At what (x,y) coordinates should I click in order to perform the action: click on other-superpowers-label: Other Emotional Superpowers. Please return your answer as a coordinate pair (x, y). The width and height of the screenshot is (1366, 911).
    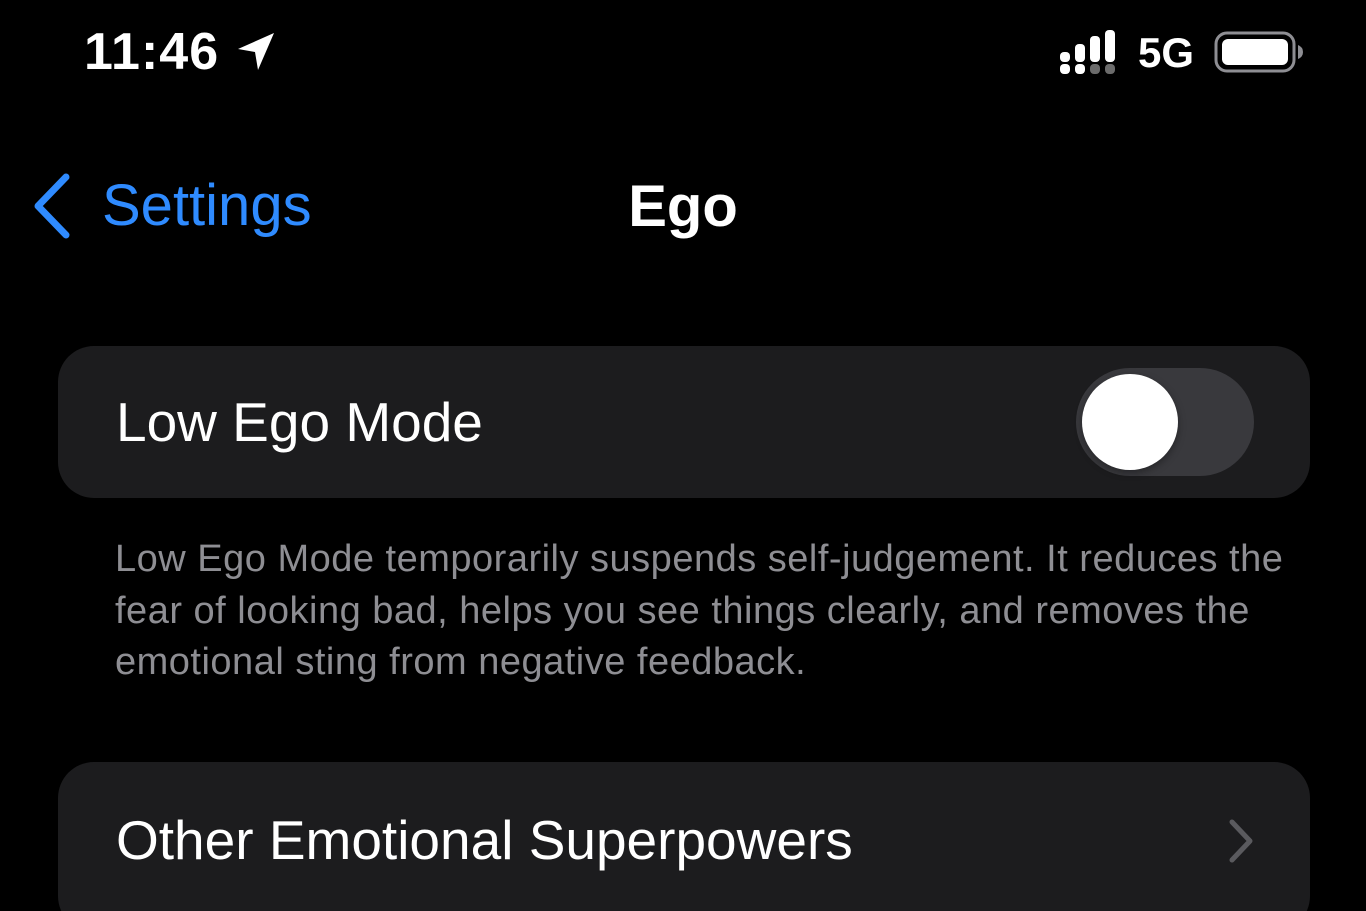
    Looking at the image, I should click on (484, 840).